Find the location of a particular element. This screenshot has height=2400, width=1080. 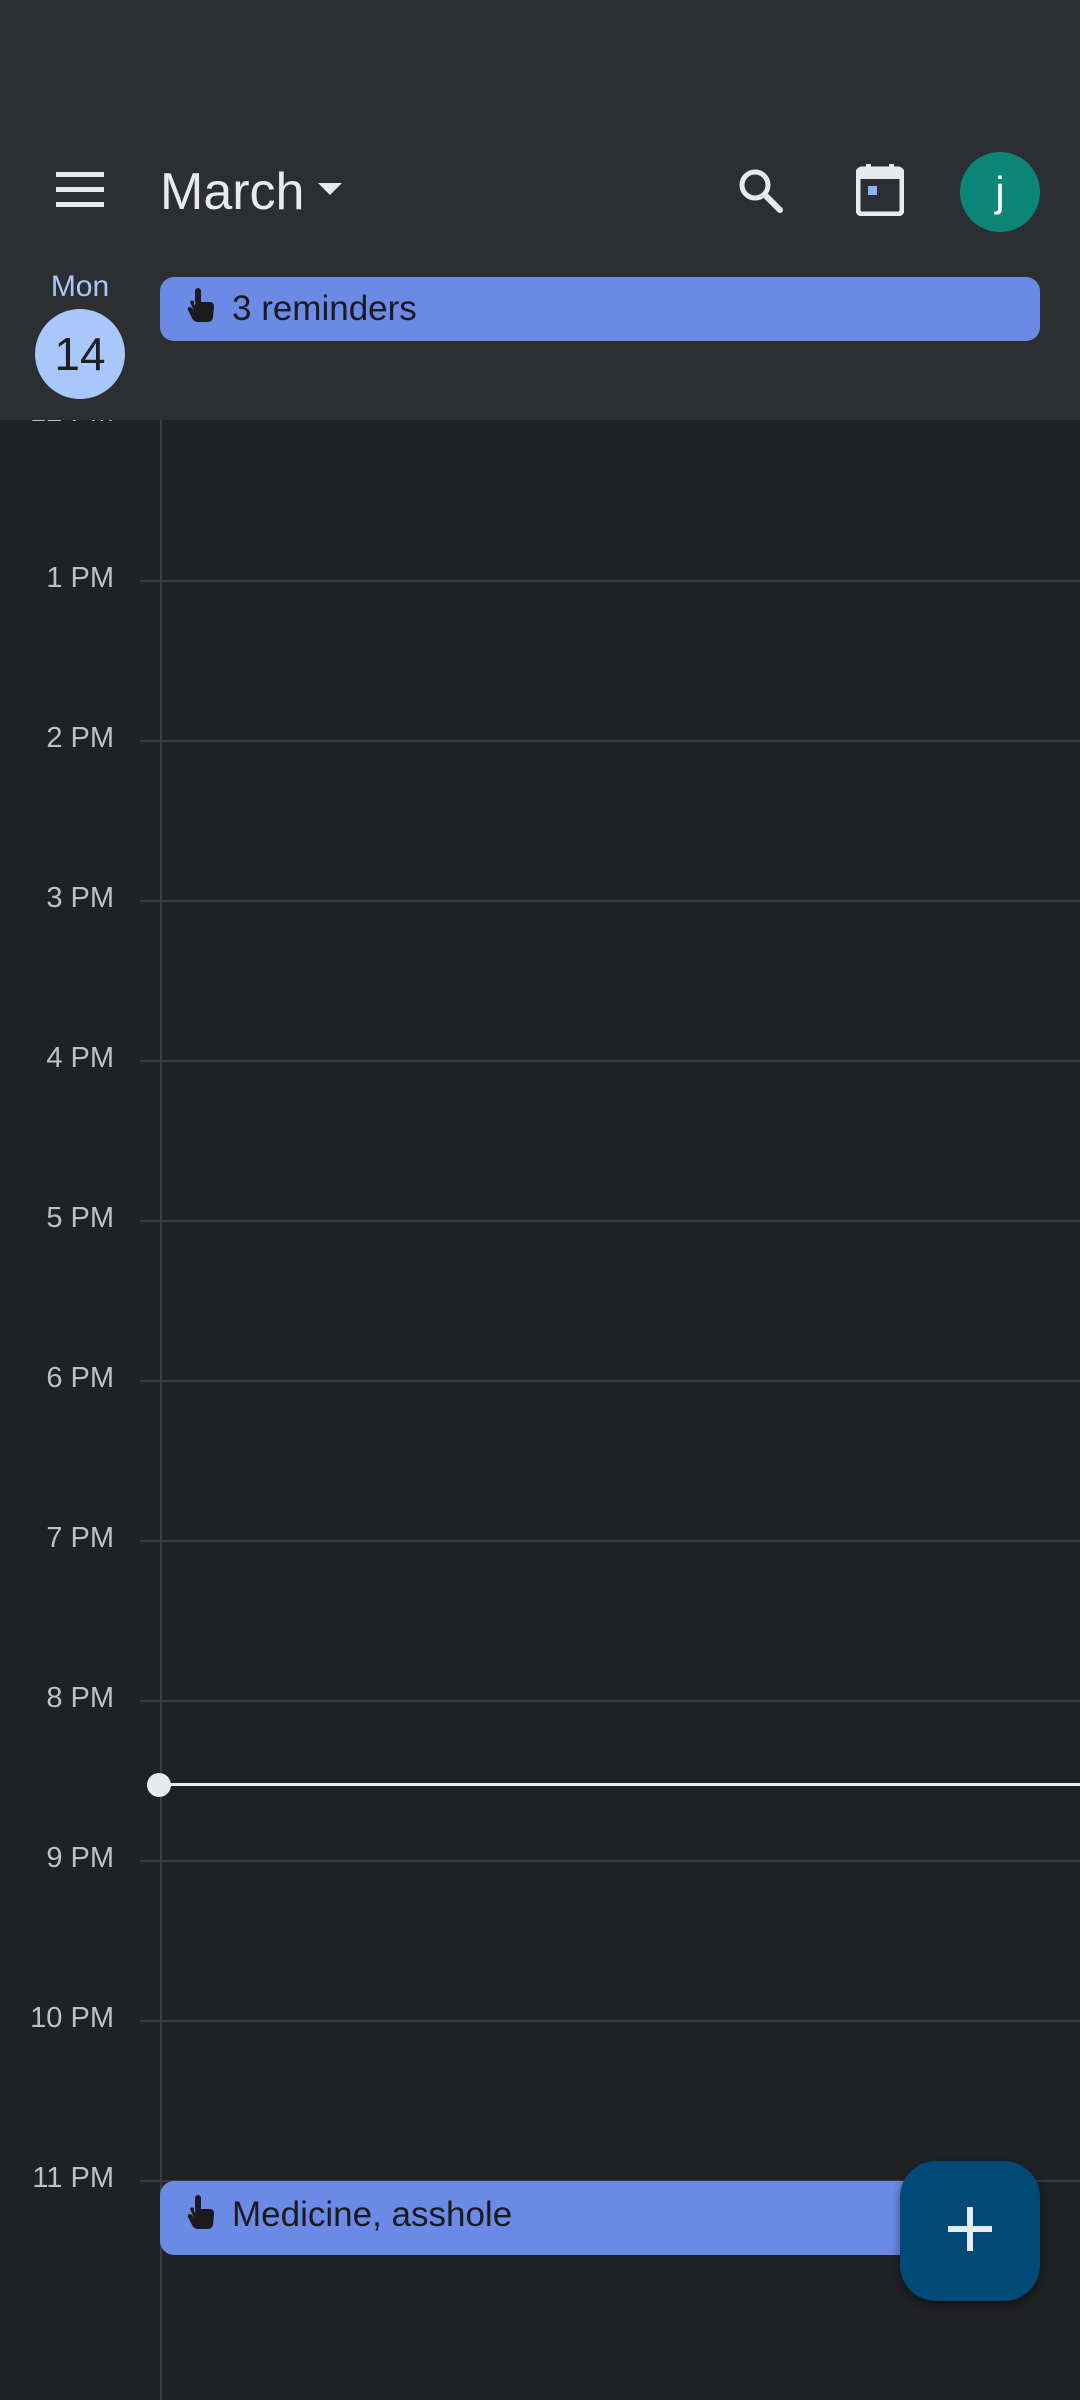

hour-label: 4 PM is located at coordinates (80, 1058).